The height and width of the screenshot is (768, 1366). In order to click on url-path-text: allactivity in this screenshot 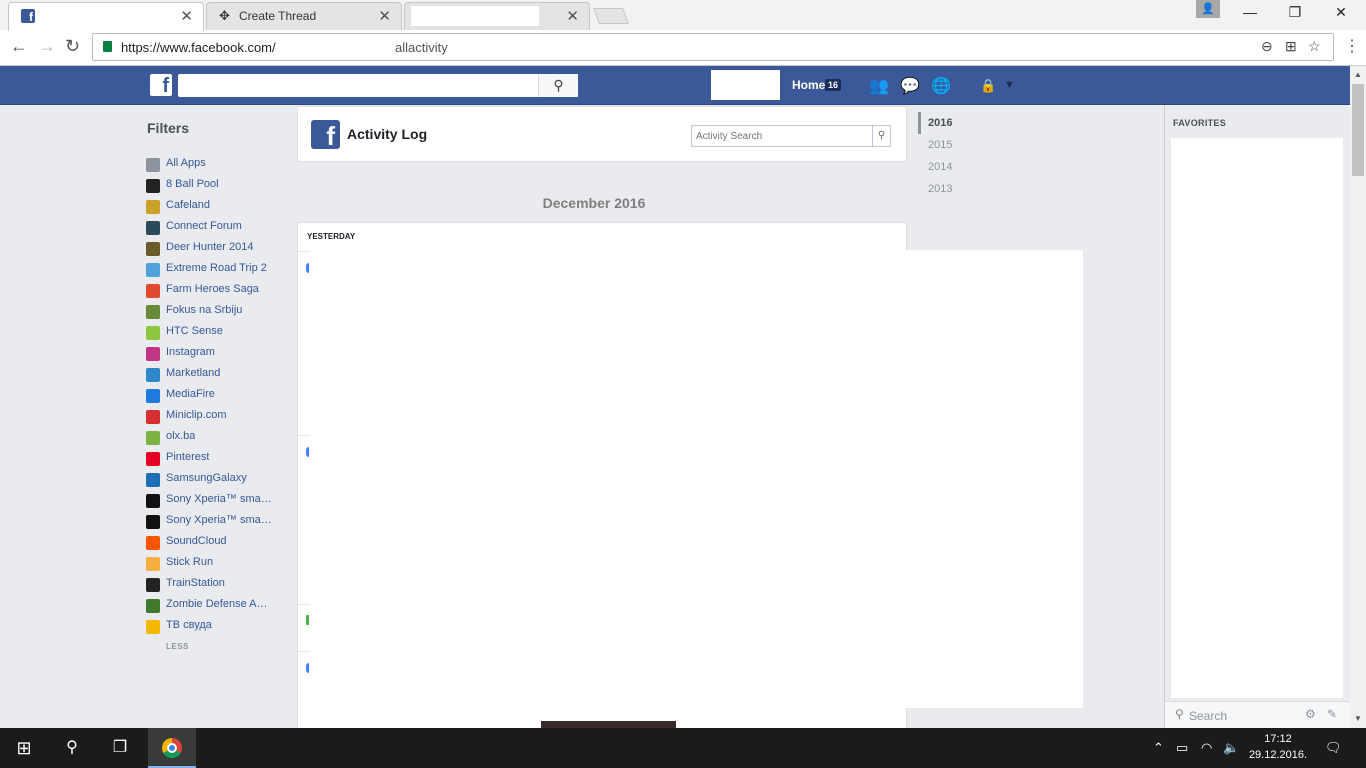, I will do `click(421, 47)`.